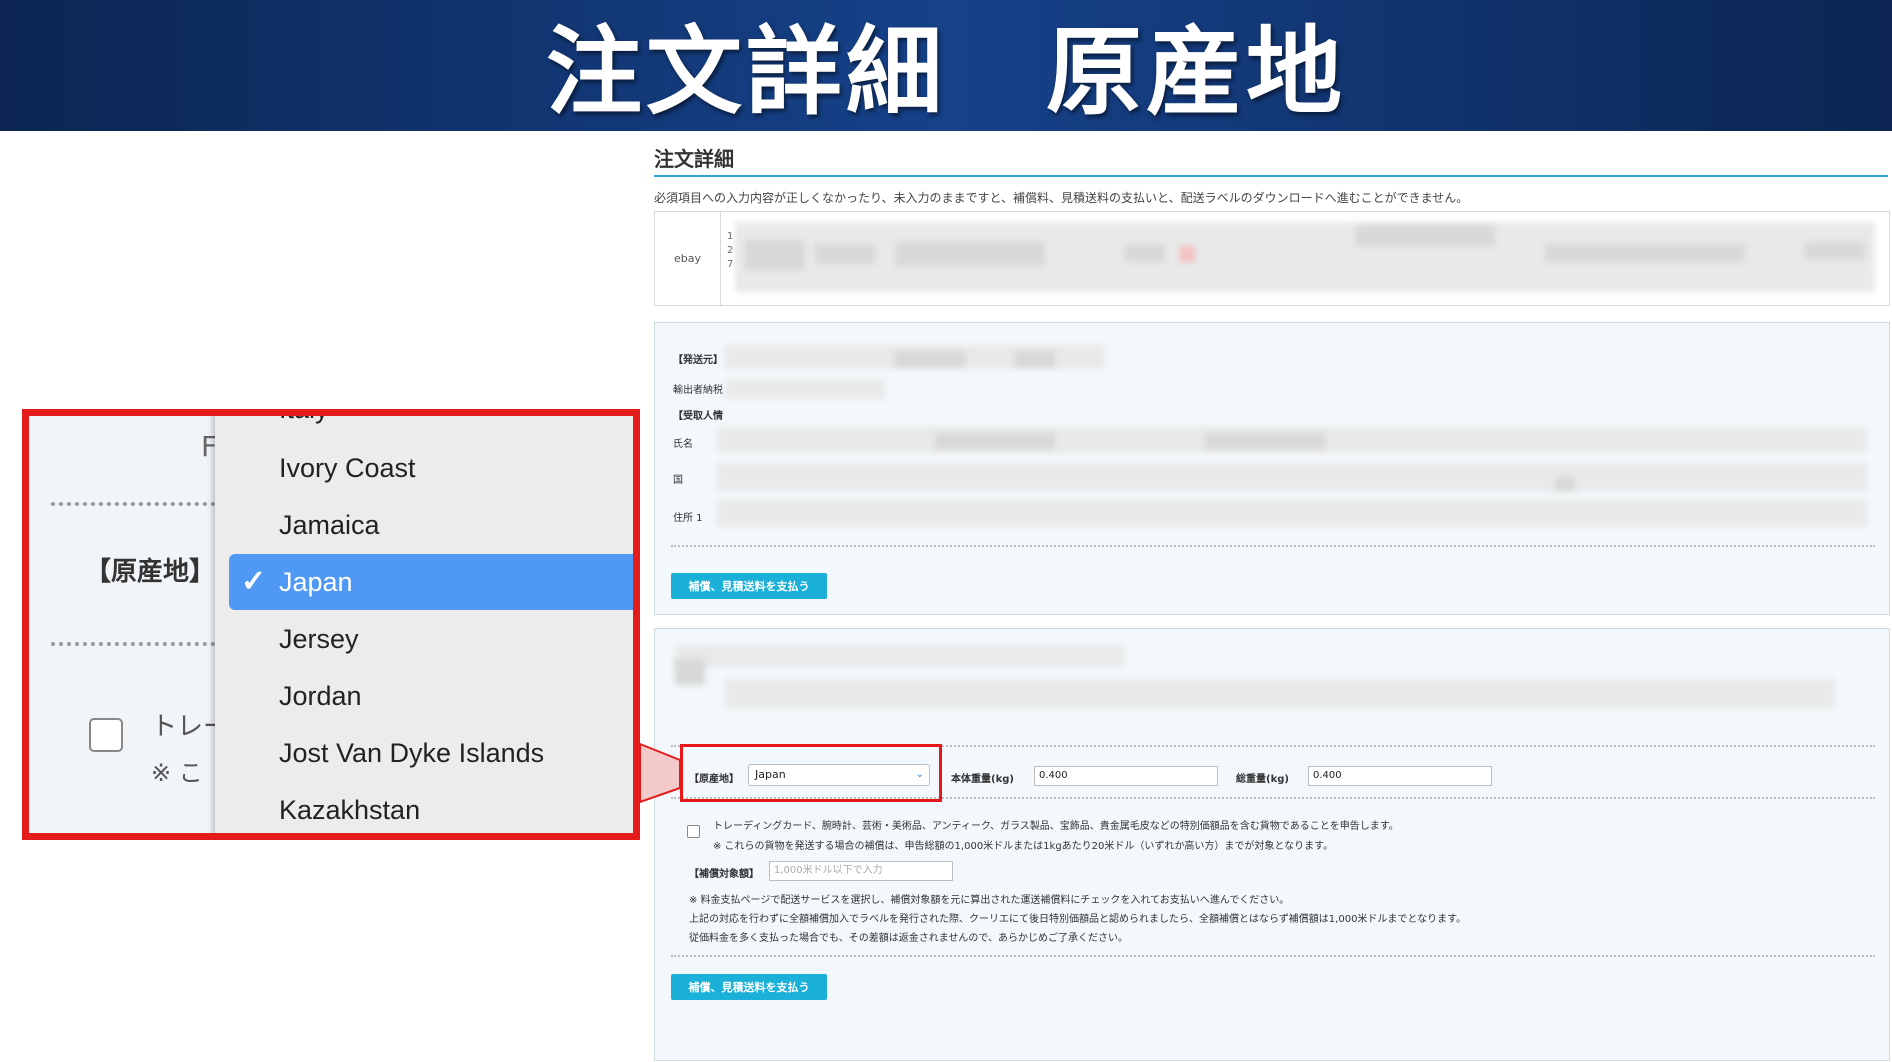  I want to click on dropdown-option: Jordan, so click(424, 696).